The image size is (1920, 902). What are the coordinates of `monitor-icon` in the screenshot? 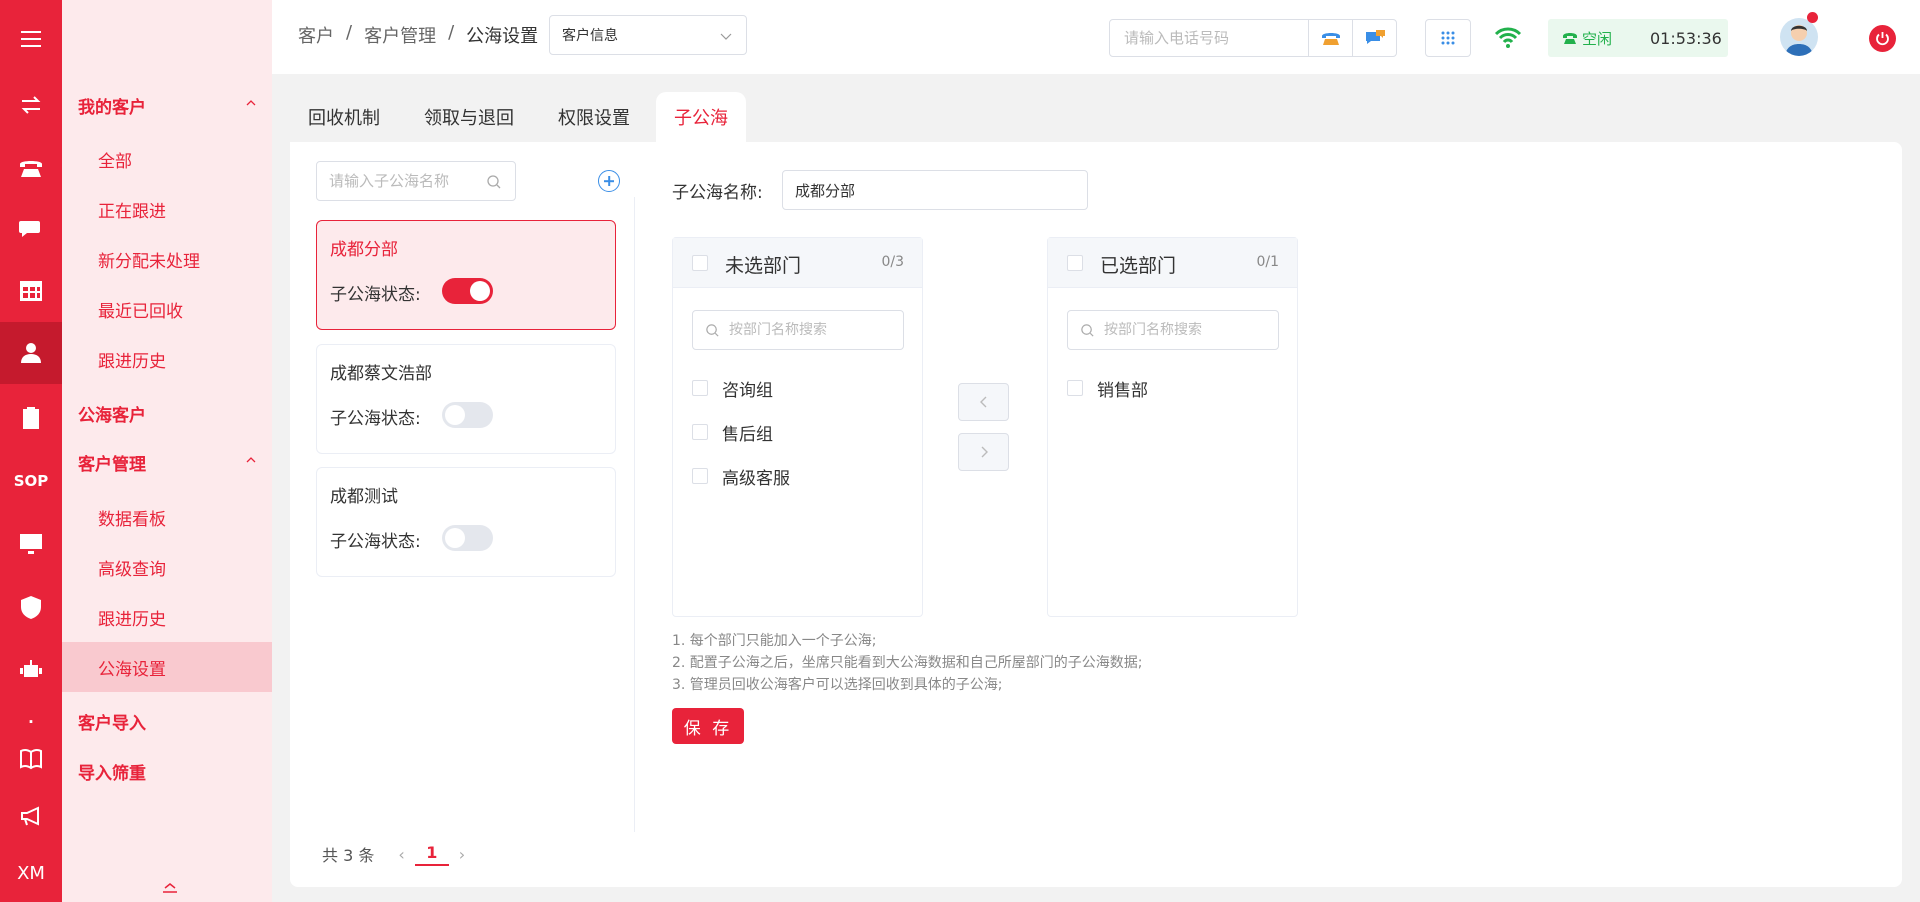 It's located at (31, 544).